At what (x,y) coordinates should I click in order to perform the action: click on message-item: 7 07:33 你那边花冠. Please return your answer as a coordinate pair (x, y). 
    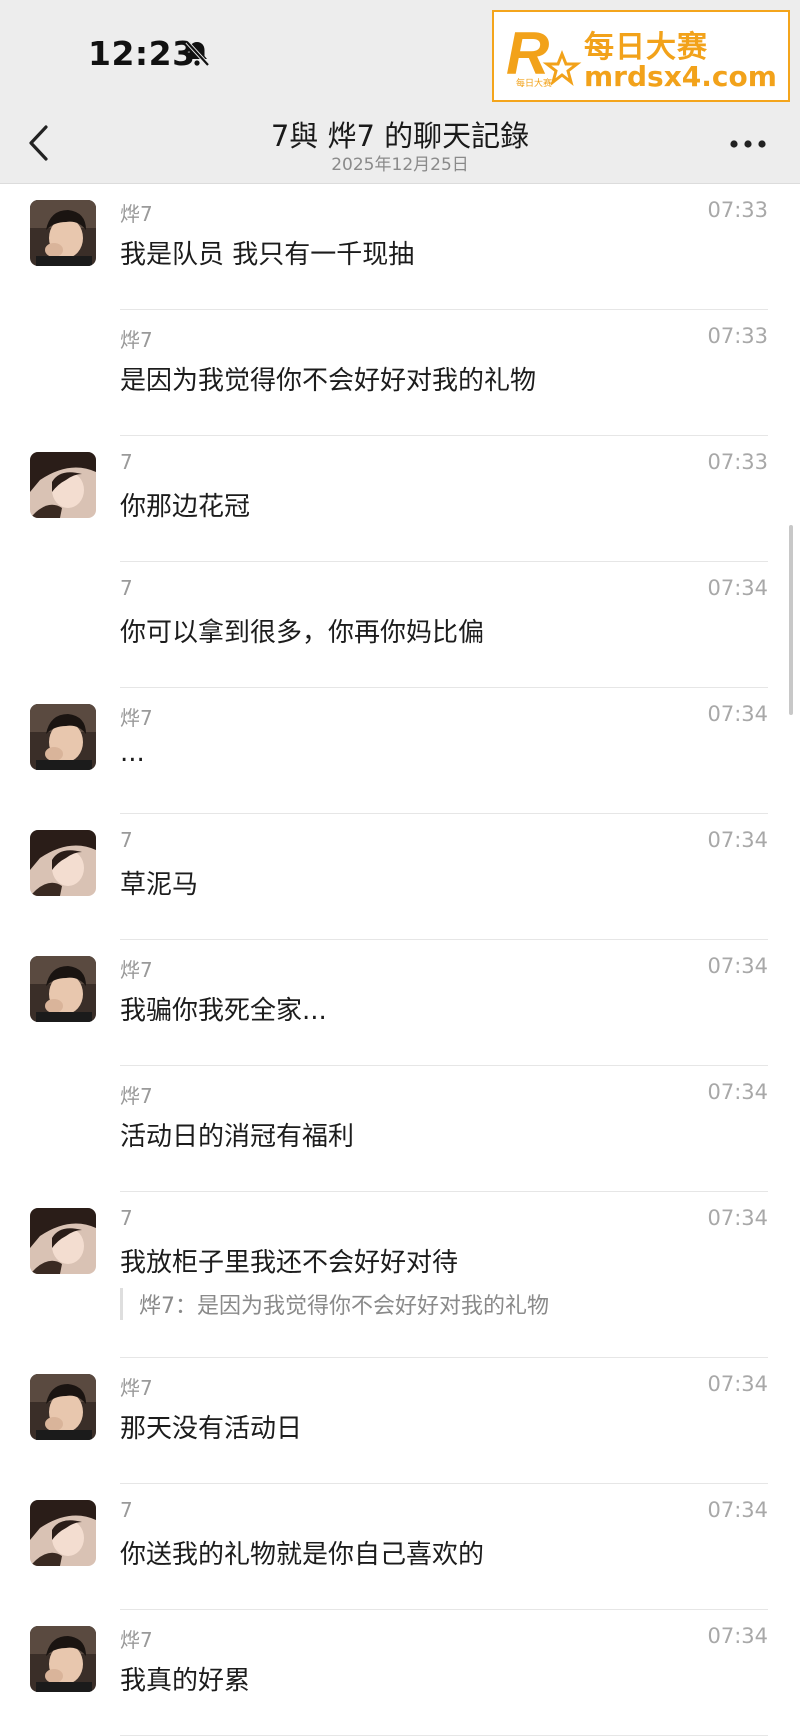
    Looking at the image, I should click on (400, 499).